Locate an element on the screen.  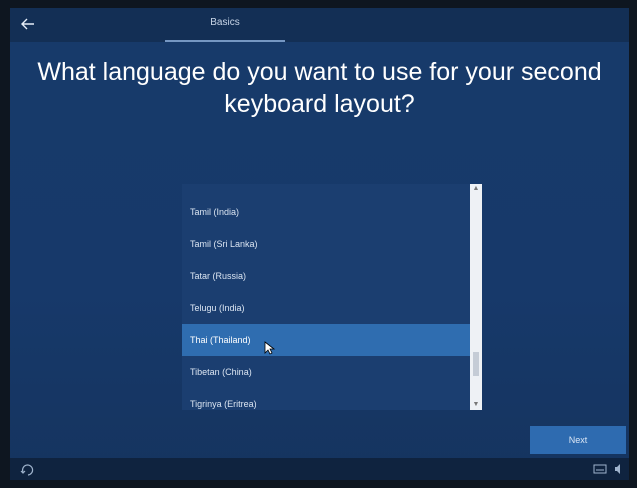
accessibility-icon is located at coordinates (27, 469).